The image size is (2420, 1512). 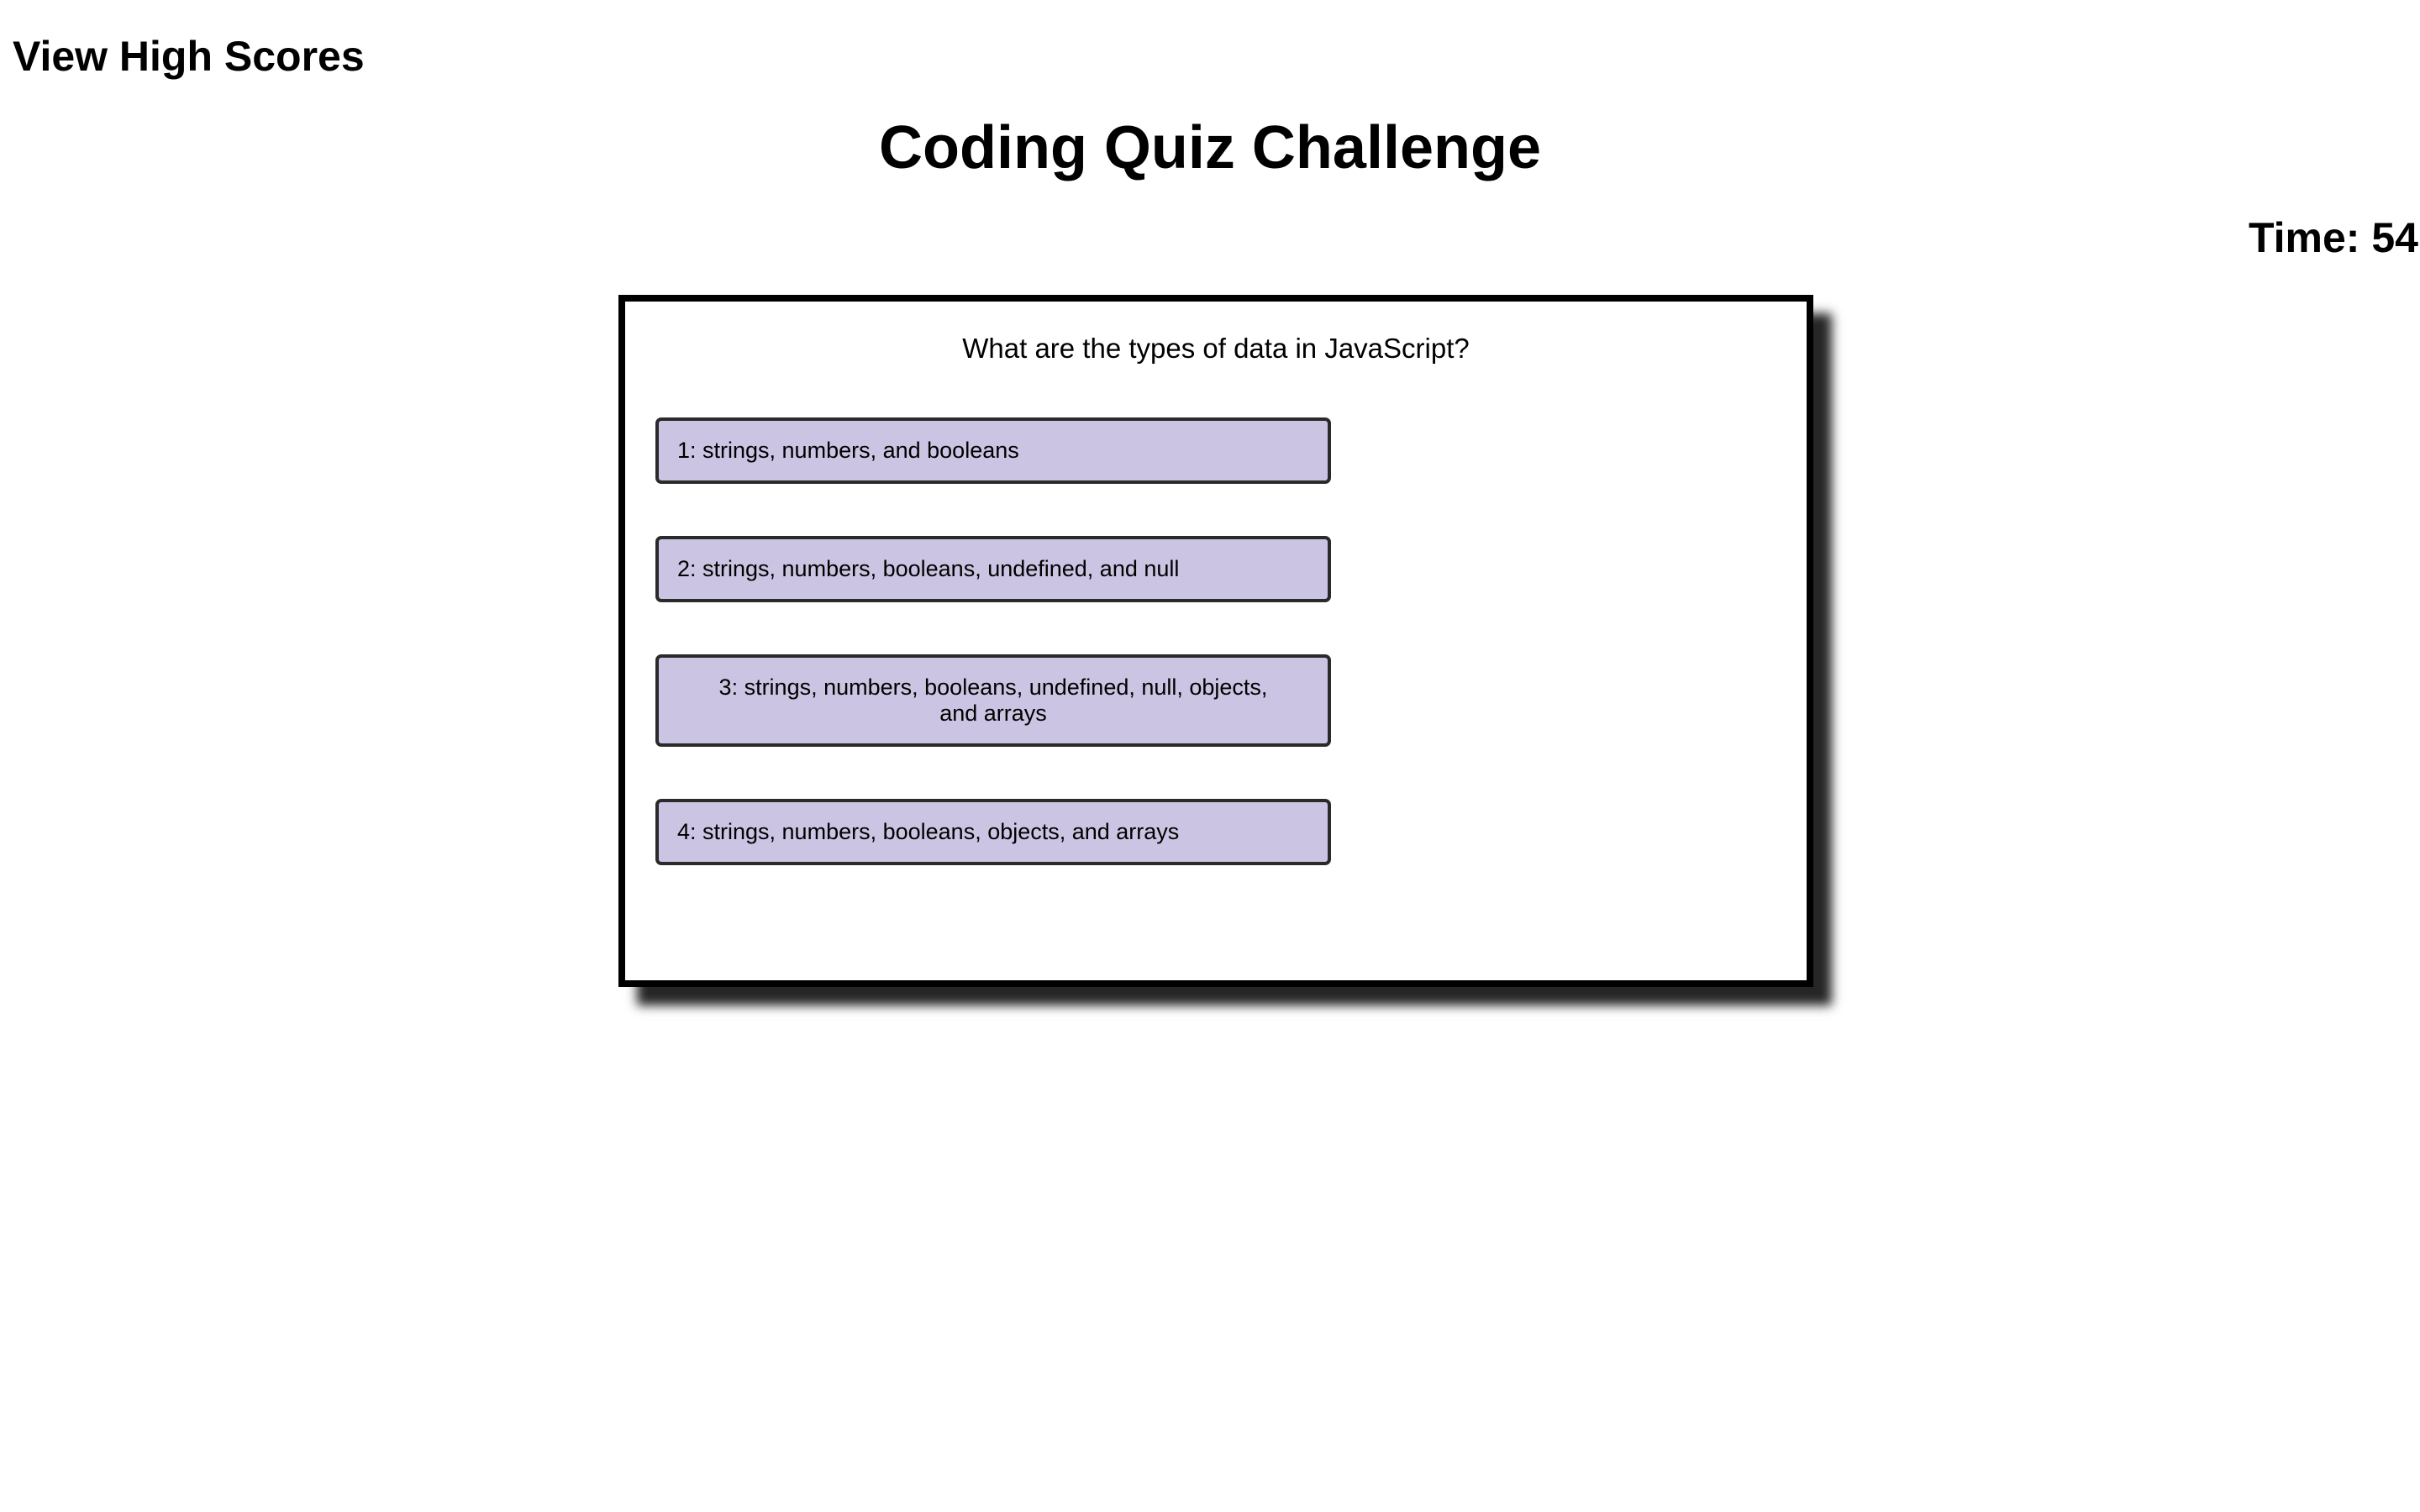 What do you see at coordinates (189, 56) in the screenshot?
I see `view-high-scores-link: View High Scores` at bounding box center [189, 56].